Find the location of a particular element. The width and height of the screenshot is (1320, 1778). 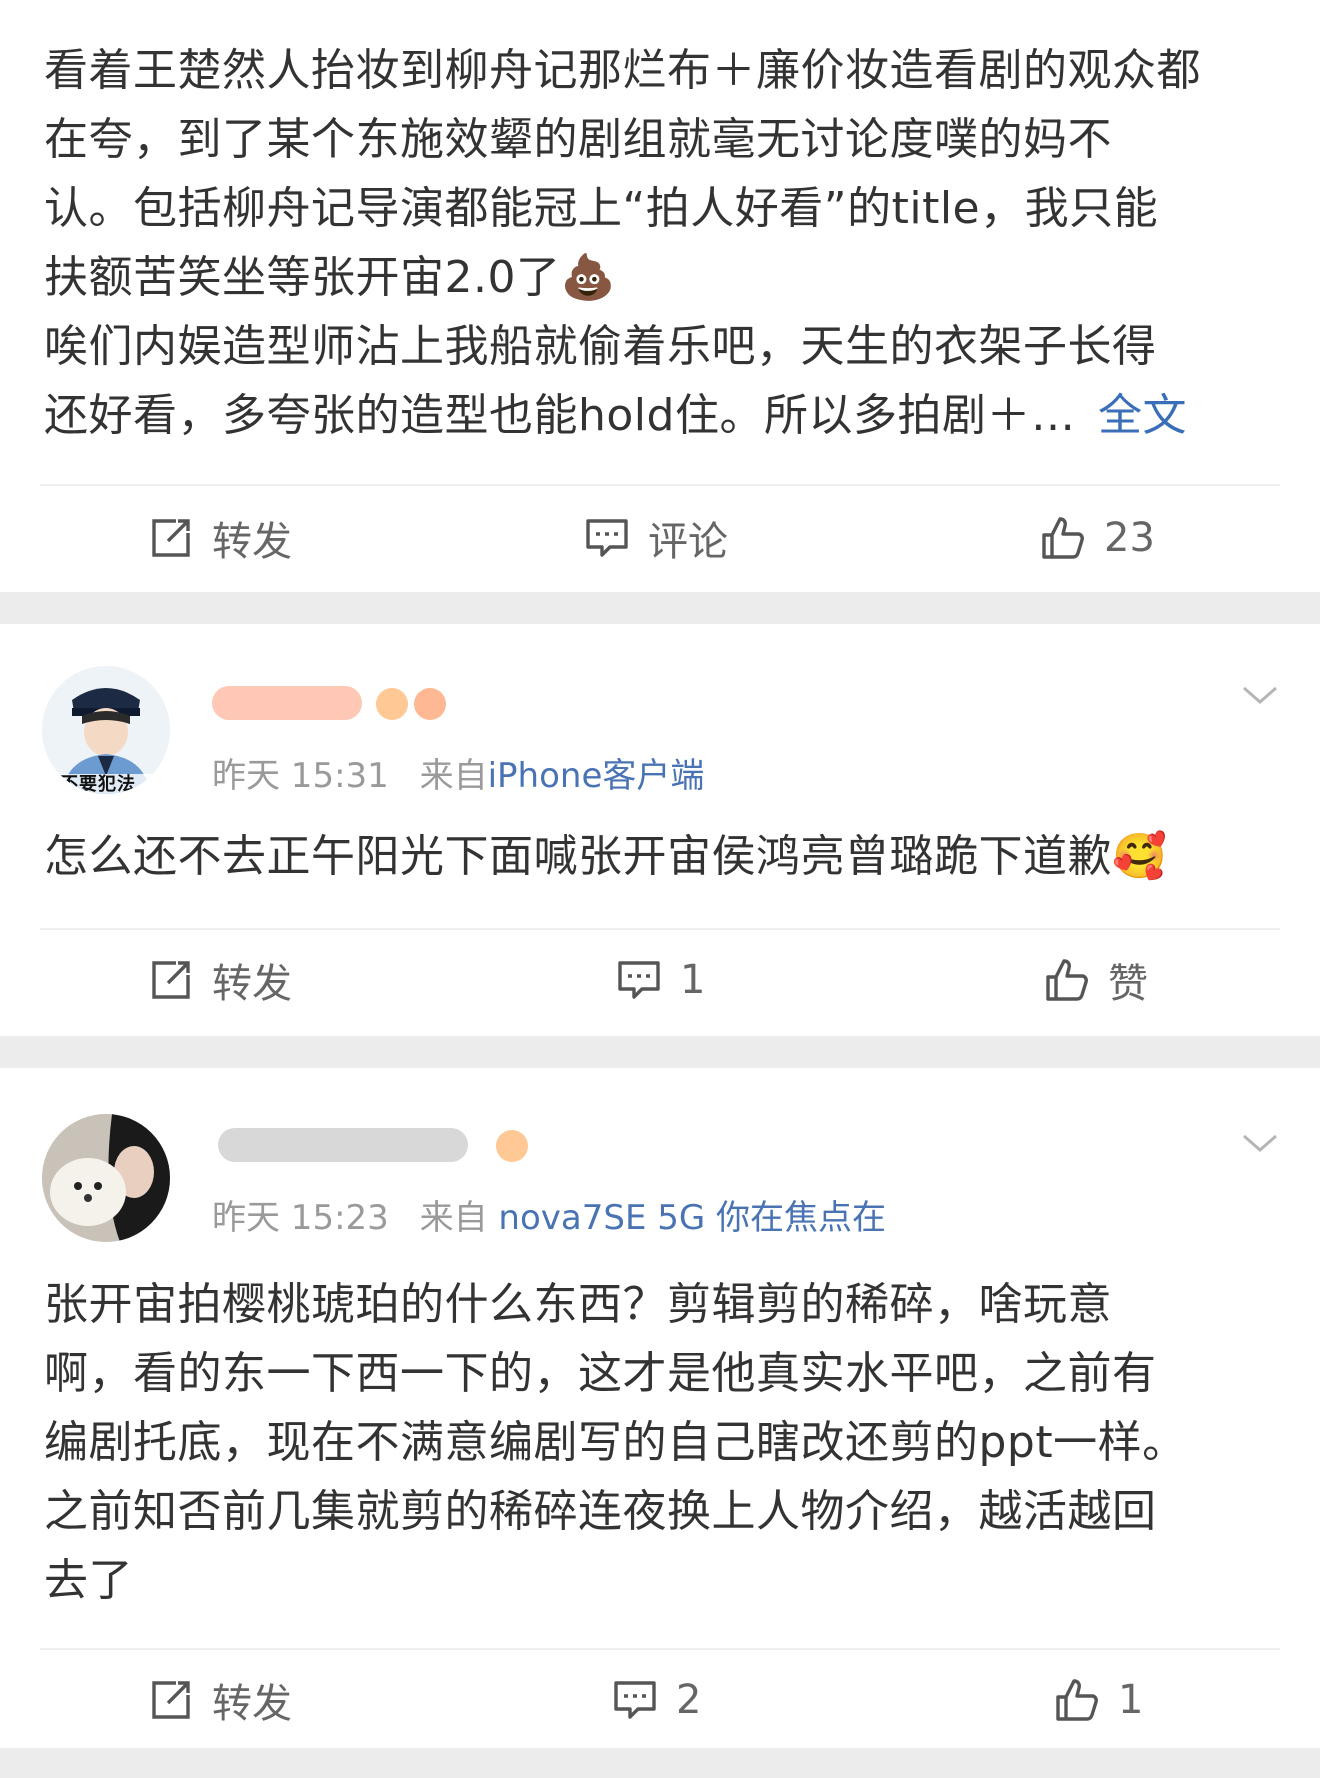

post-meta: 昨天 15:23 来自 nova7SE 5G 你在焦点在 is located at coordinates (549, 1214).